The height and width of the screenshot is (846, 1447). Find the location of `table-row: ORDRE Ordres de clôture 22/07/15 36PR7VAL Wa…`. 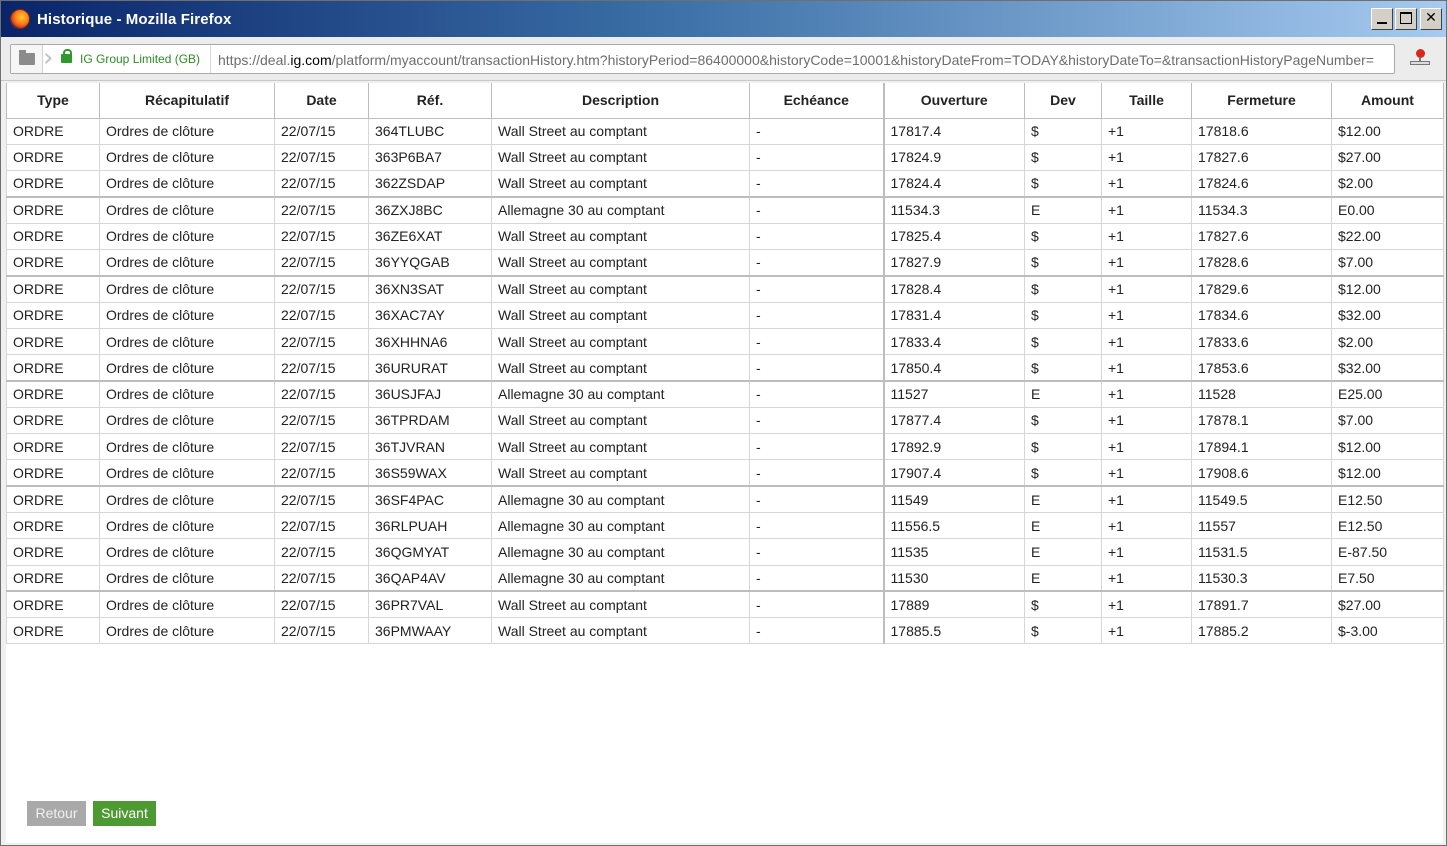

table-row: ORDRE Ordres de clôture 22/07/15 36PR7VAL Wa… is located at coordinates (725, 604).